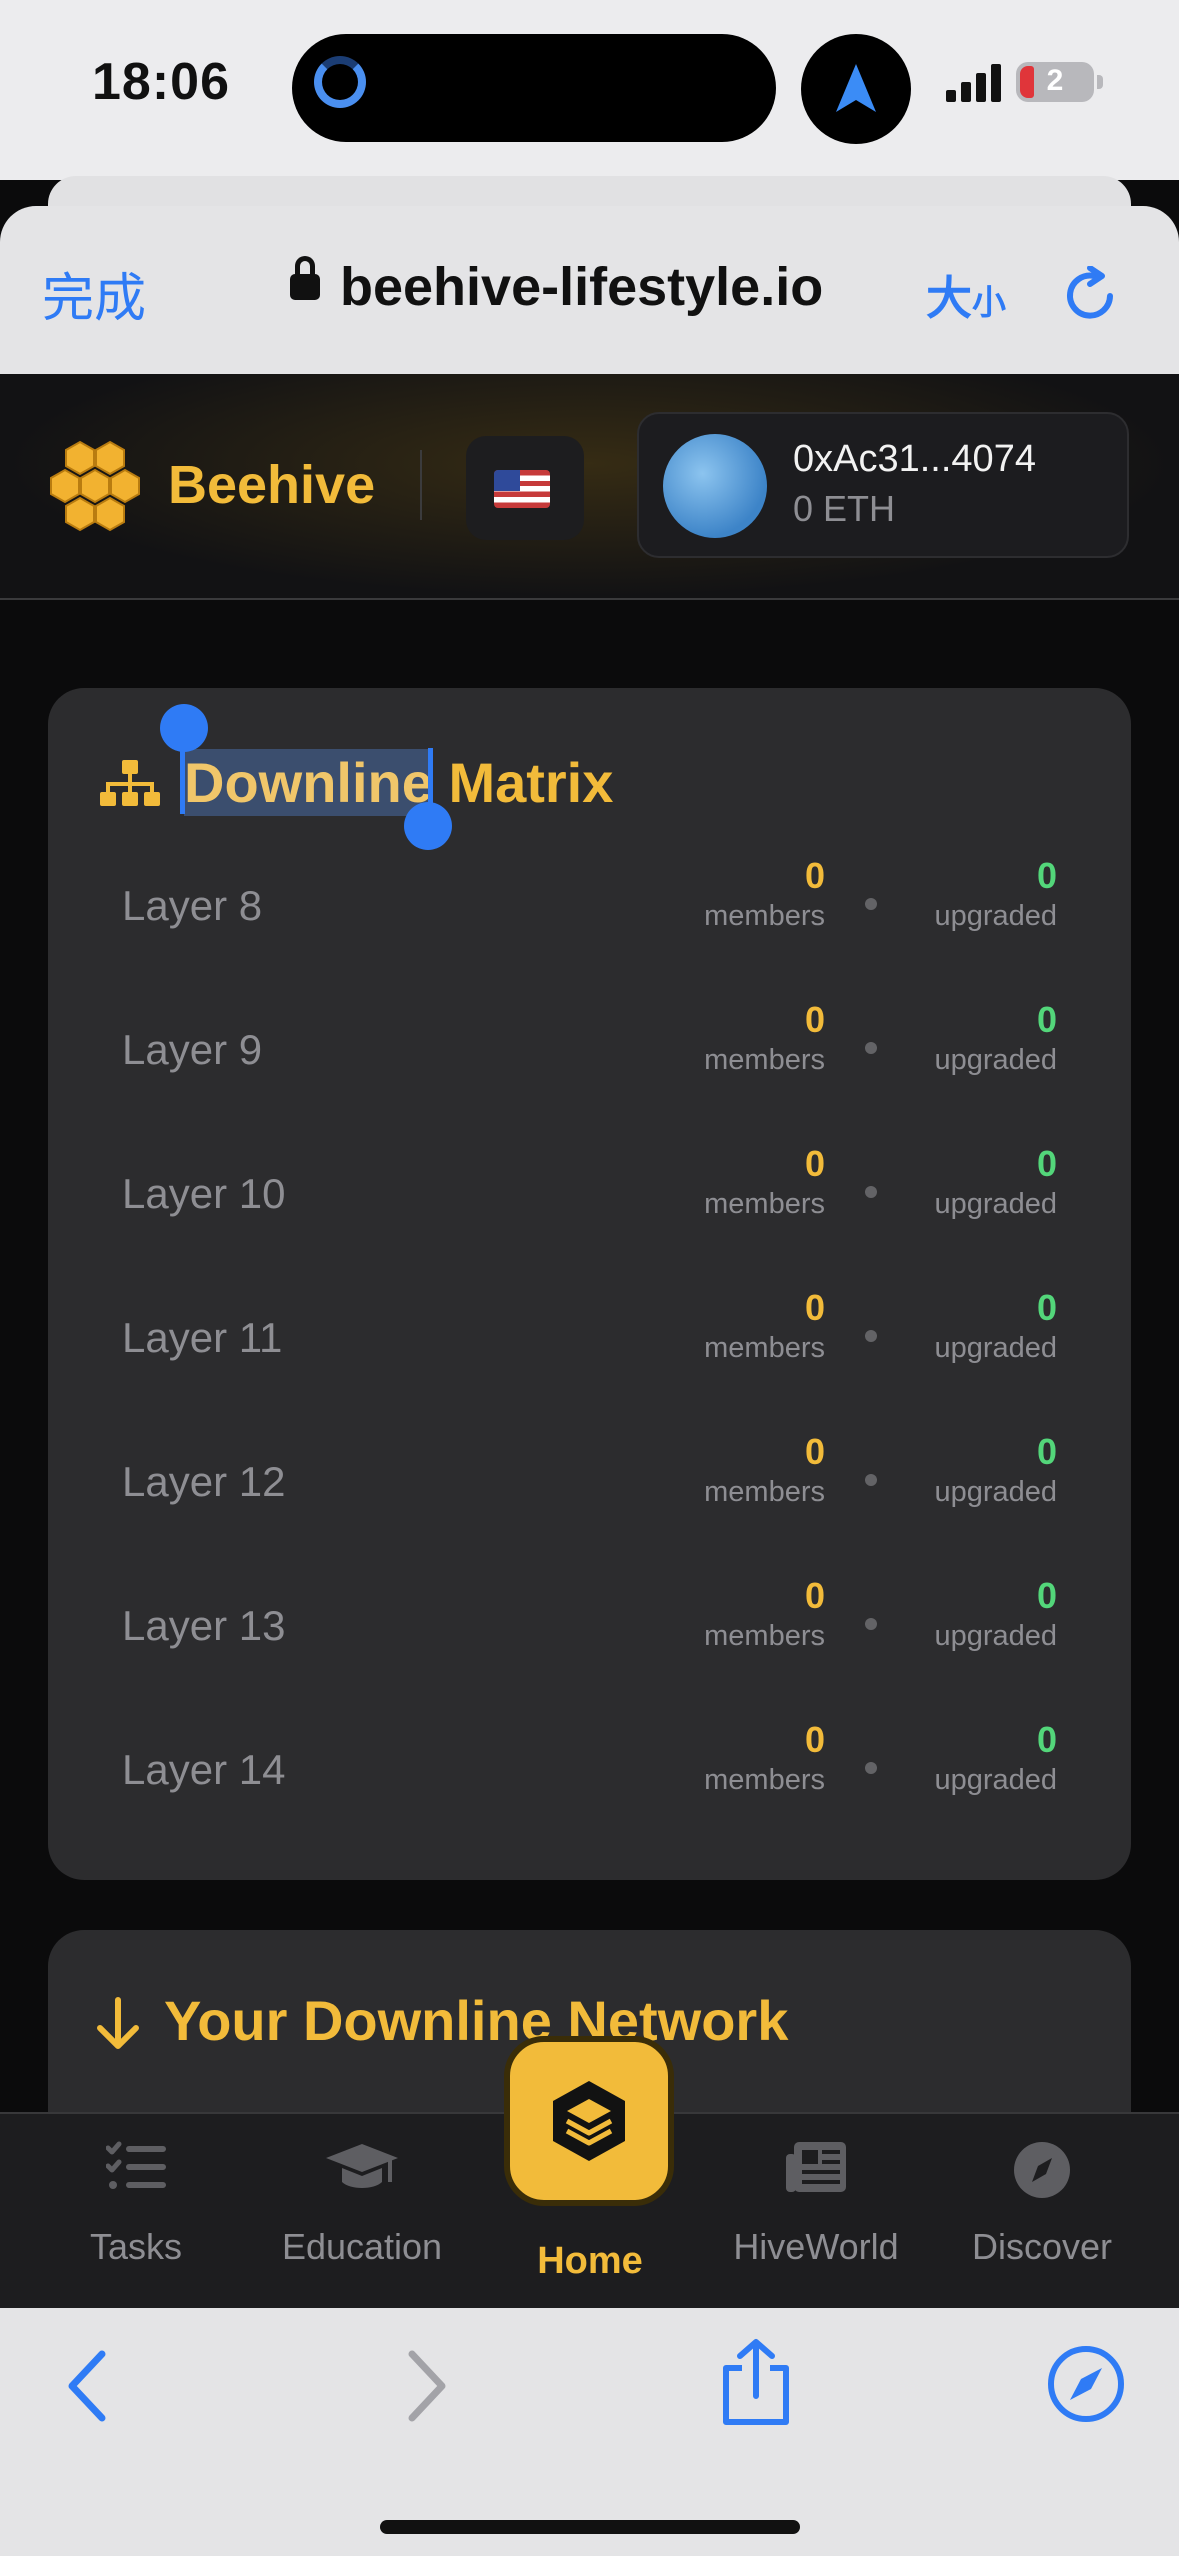 This screenshot has width=1179, height=2556. Describe the element at coordinates (534, 88) in the screenshot. I see `dynamic-island` at that location.